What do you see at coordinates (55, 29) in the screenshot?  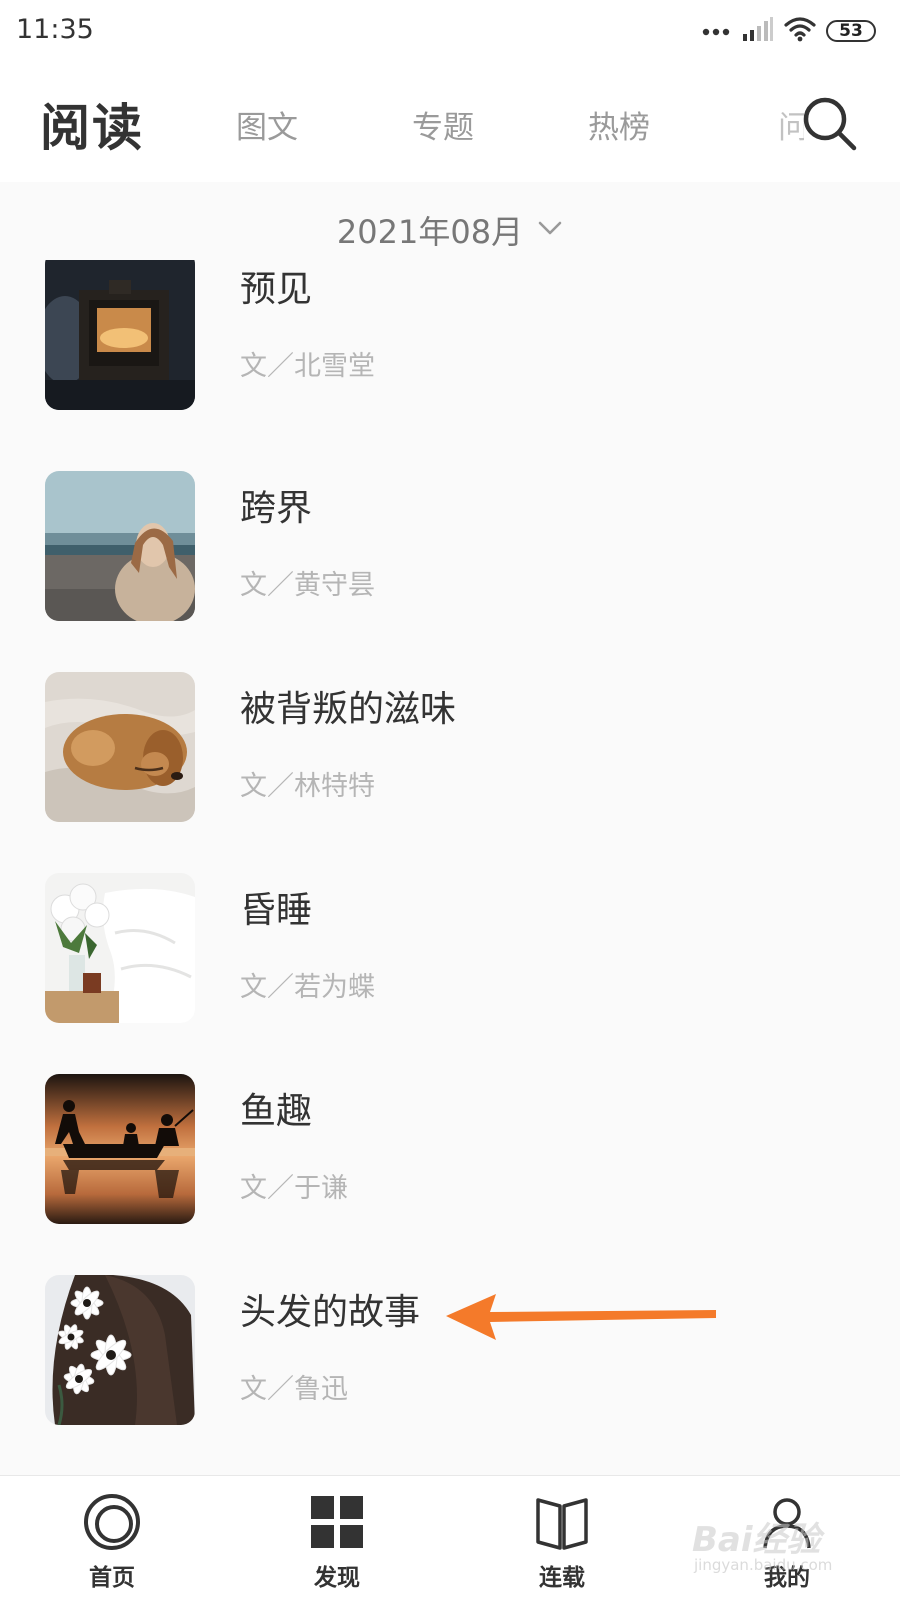 I see `status-time: 11:35` at bounding box center [55, 29].